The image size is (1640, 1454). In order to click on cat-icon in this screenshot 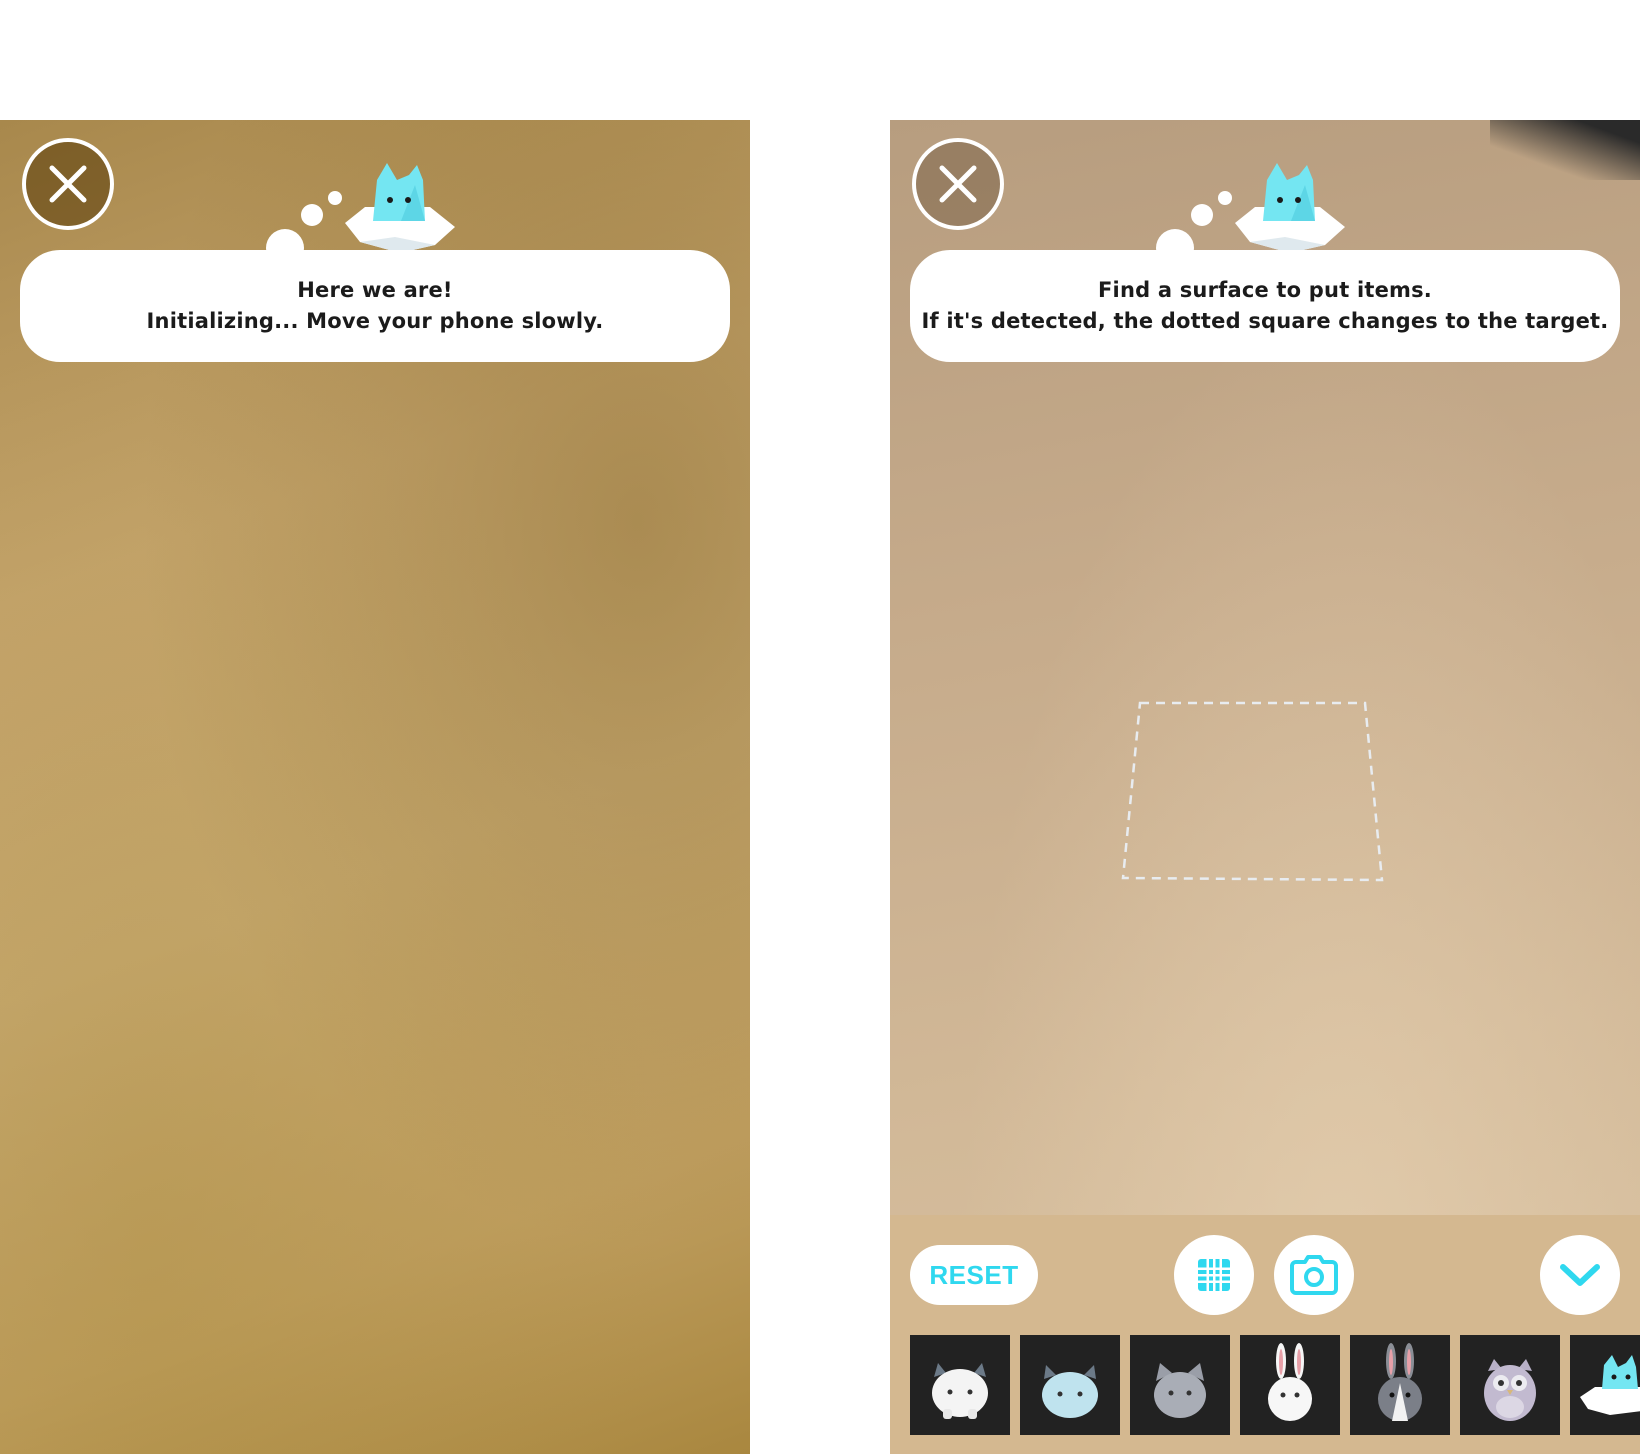, I will do `click(1180, 1390)`.